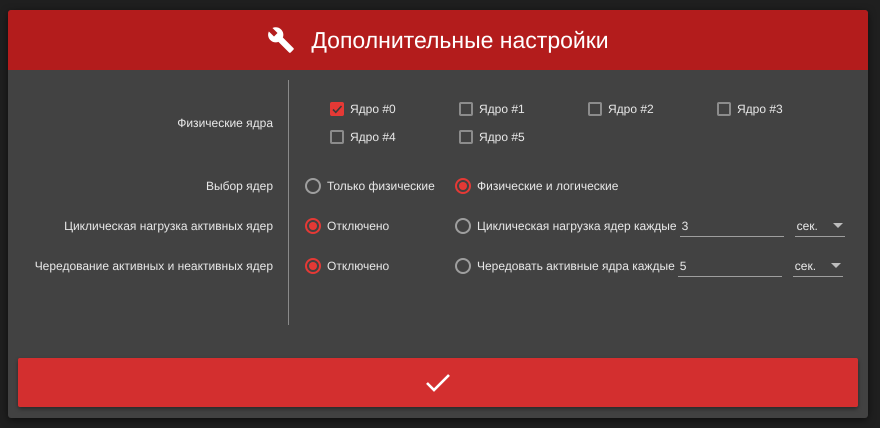 The width and height of the screenshot is (880, 428). Describe the element at coordinates (373, 137) in the screenshot. I see `checkbox-label: Ядро #4` at that location.